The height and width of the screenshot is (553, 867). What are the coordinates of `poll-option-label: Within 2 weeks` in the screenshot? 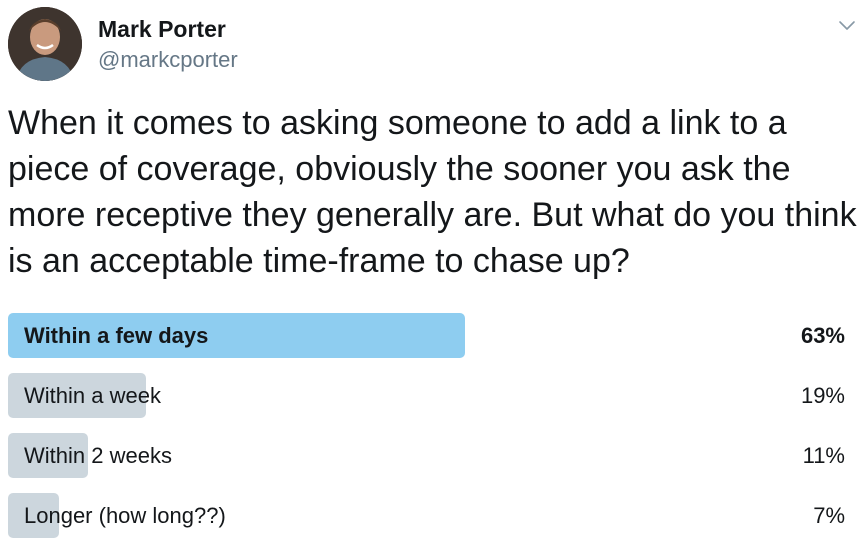 It's located at (98, 455).